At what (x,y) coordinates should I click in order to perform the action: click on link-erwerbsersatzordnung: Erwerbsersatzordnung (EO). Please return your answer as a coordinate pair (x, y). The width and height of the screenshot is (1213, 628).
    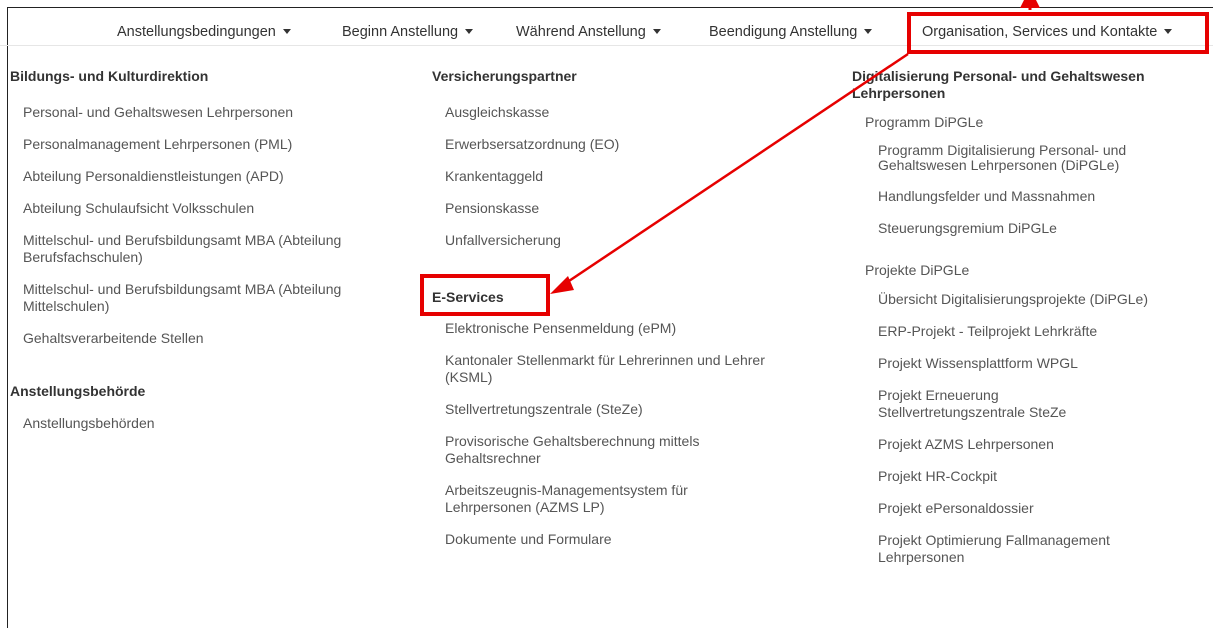
    Looking at the image, I should click on (628, 144).